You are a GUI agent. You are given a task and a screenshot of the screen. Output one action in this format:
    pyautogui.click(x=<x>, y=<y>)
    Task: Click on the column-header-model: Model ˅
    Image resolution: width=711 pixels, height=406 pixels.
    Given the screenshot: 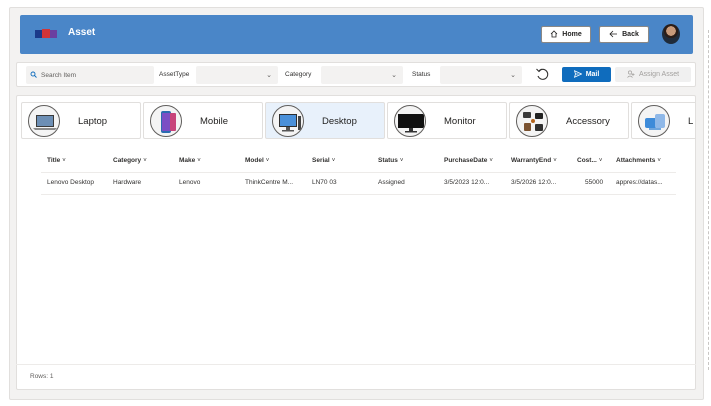 What is the action you would take?
    pyautogui.click(x=257, y=160)
    